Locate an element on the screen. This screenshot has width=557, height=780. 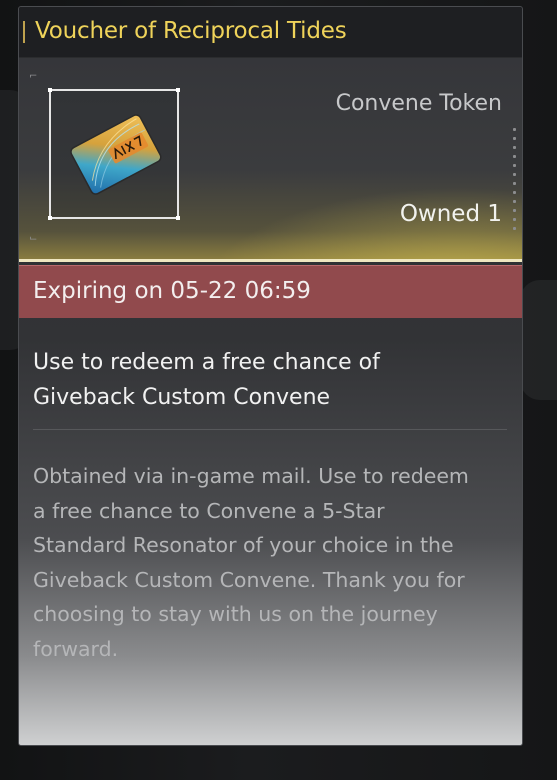
expiry-banner: Expiring on 05-22 06:59 is located at coordinates (270, 291).